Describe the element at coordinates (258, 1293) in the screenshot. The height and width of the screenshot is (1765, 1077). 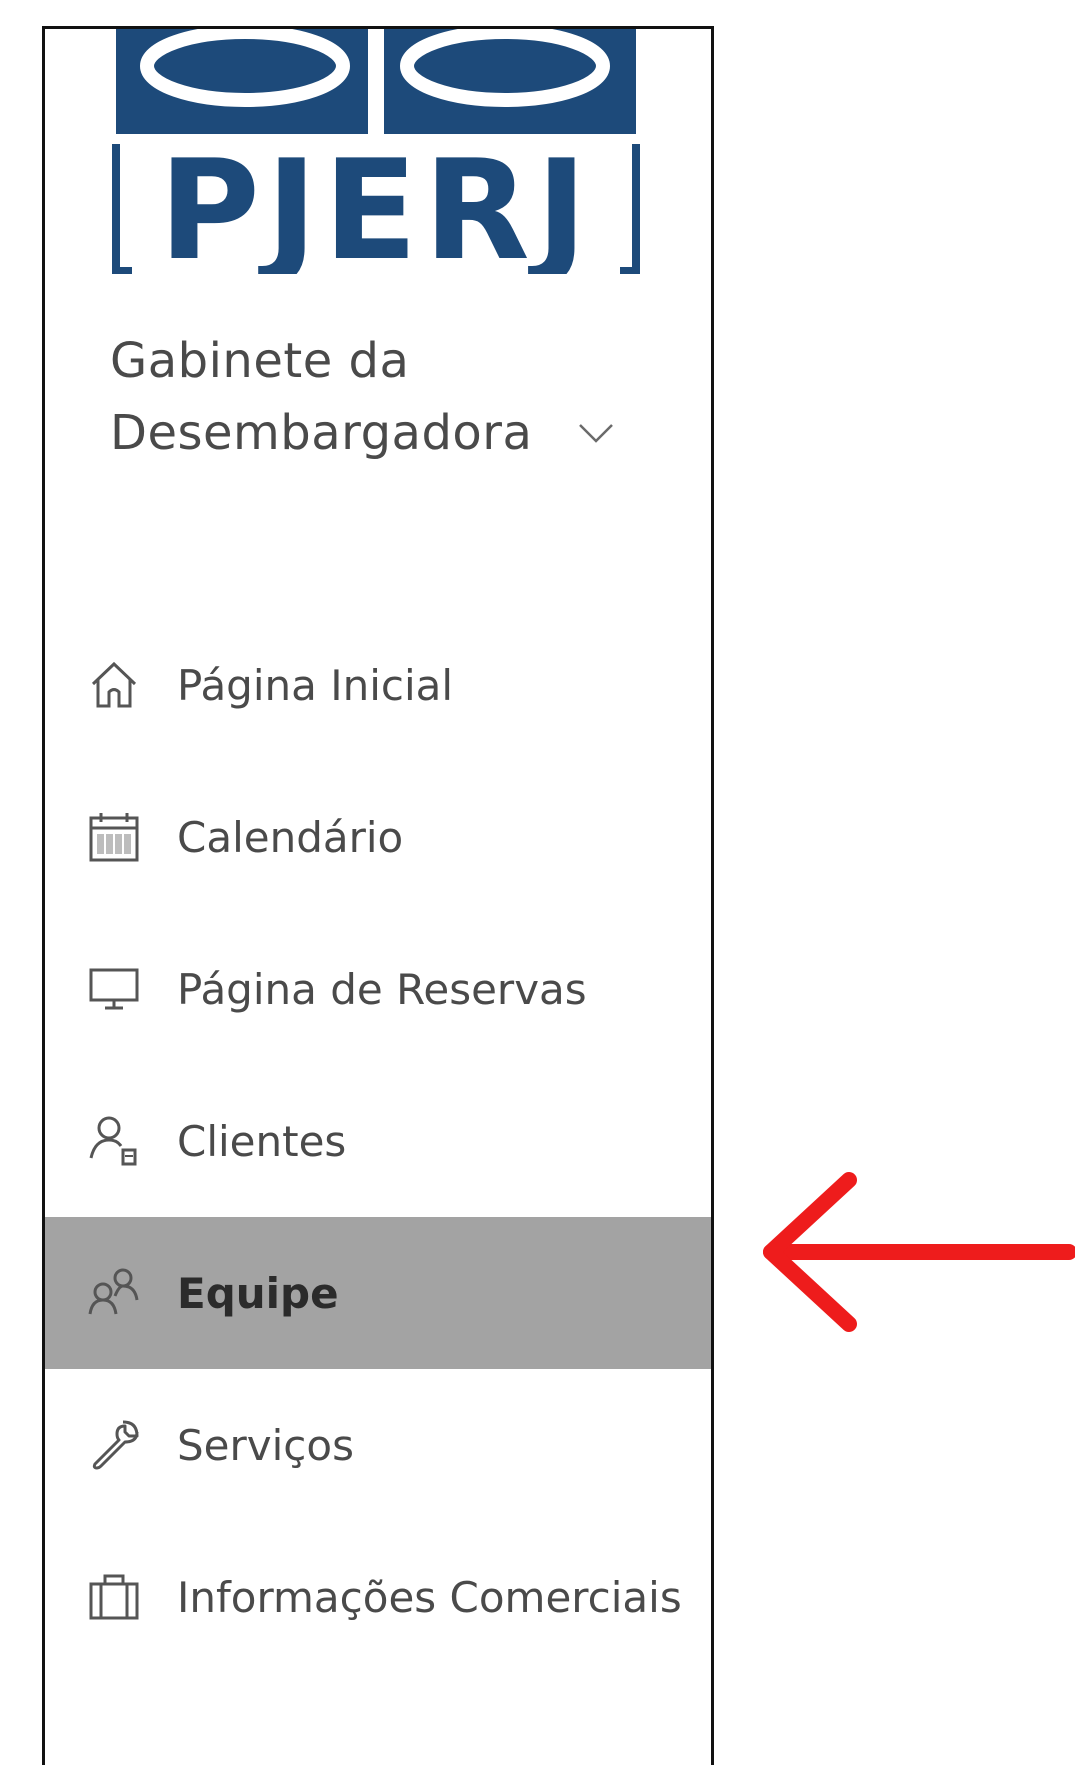
I see `nav-label: Equipe` at that location.